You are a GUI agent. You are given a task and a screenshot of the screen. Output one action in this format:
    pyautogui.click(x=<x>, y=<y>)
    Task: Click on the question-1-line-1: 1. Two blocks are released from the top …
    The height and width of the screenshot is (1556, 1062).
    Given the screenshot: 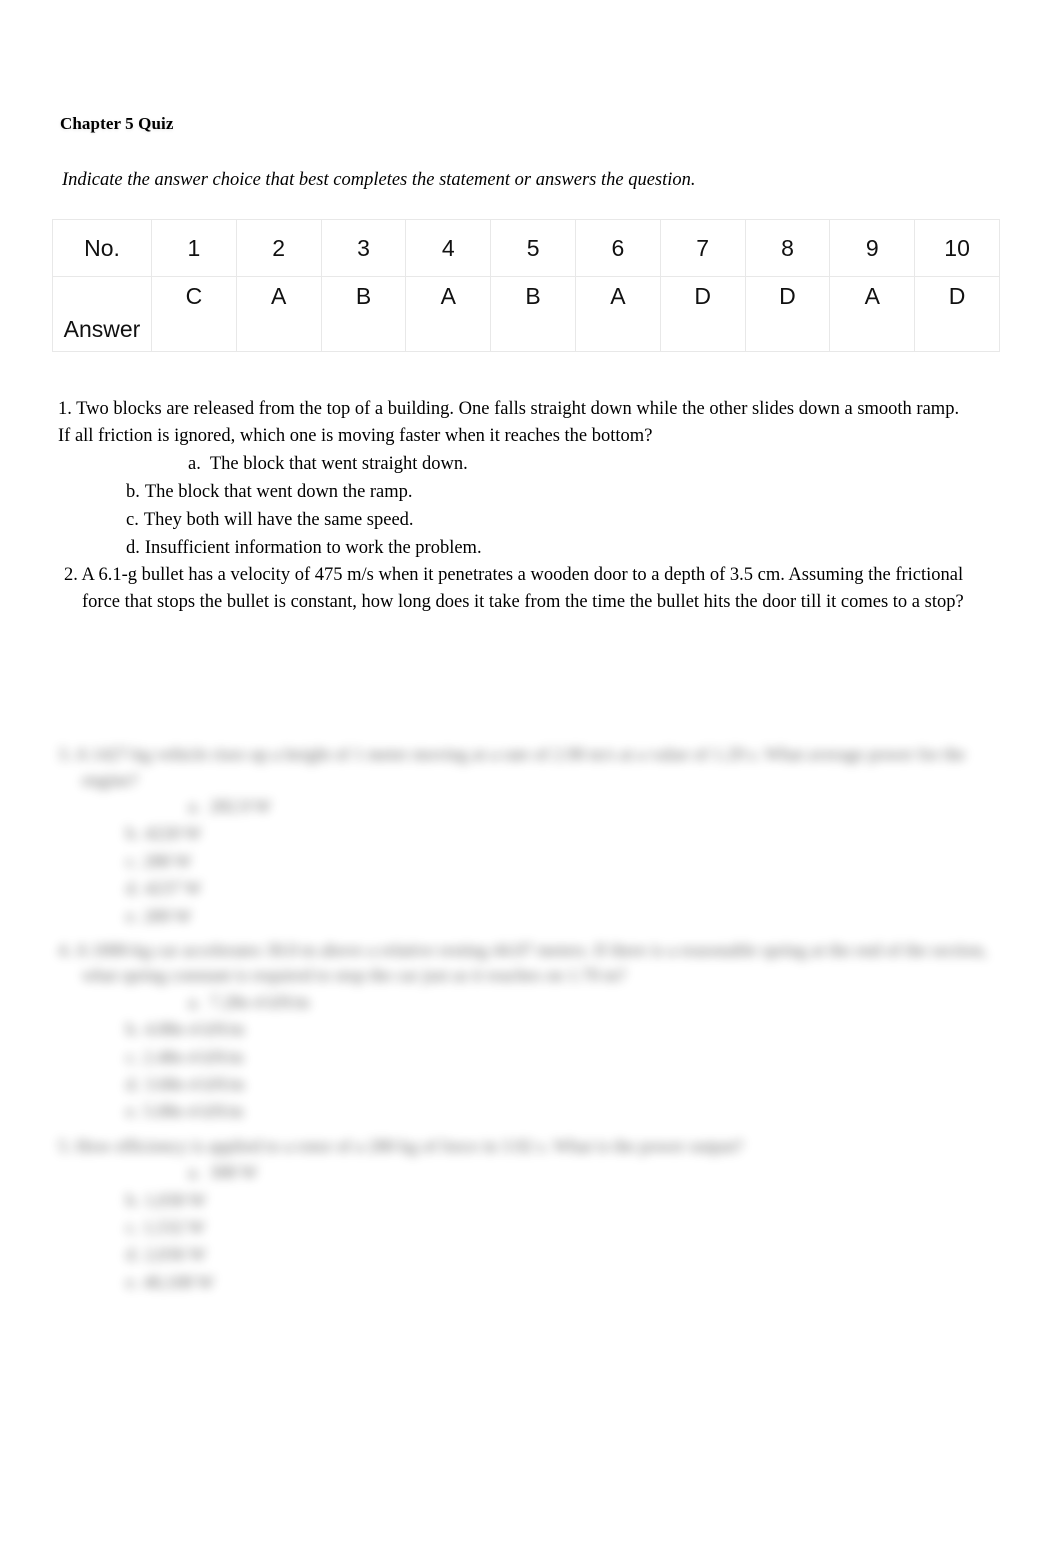 What is the action you would take?
    pyautogui.click(x=509, y=409)
    